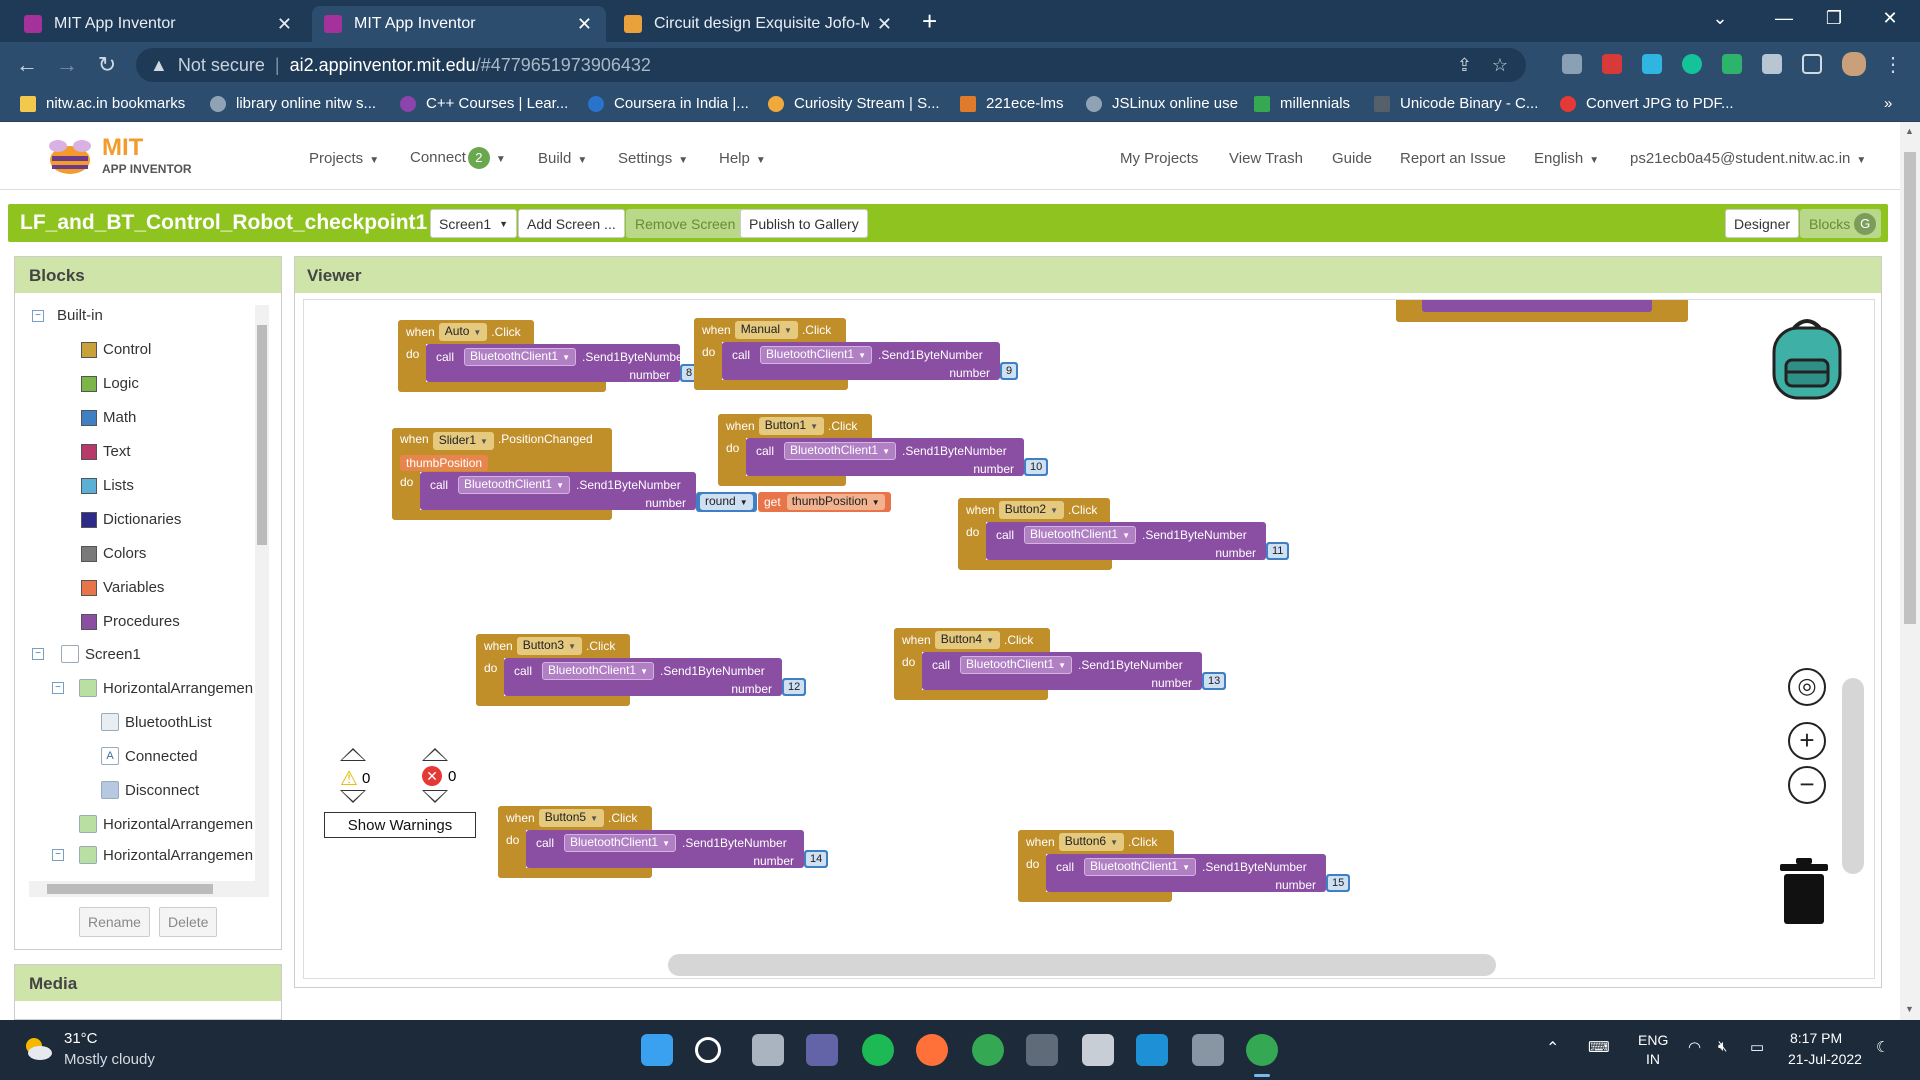 This screenshot has width=1920, height=1080. Describe the element at coordinates (38, 1048) in the screenshot. I see `weather-icon` at that location.